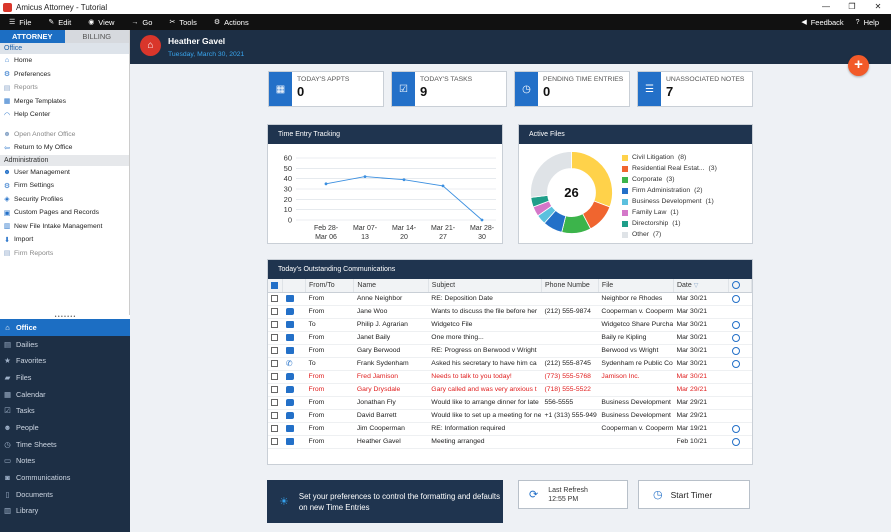 This screenshot has width=891, height=532. I want to click on start-timer-button: ◷ Start Timer, so click(694, 494).